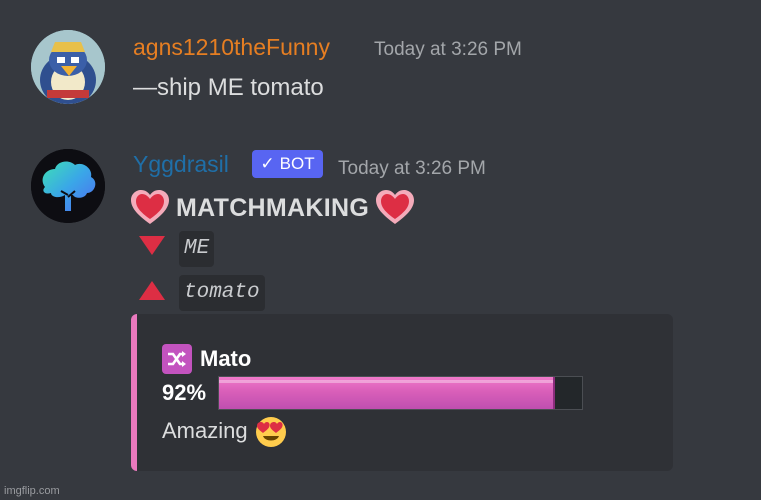 This screenshot has width=761, height=500. What do you see at coordinates (197, 249) in the screenshot?
I see `inline-code-first-name: ME` at bounding box center [197, 249].